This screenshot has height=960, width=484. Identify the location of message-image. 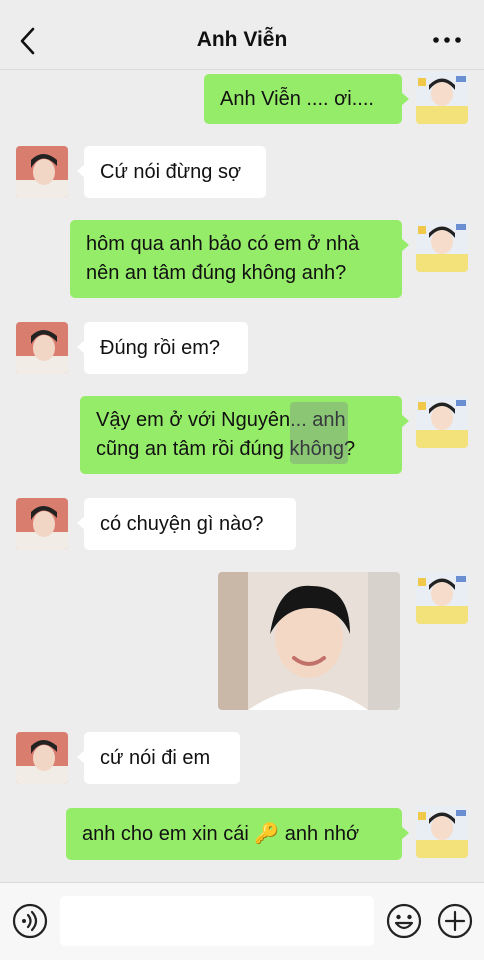
(309, 641).